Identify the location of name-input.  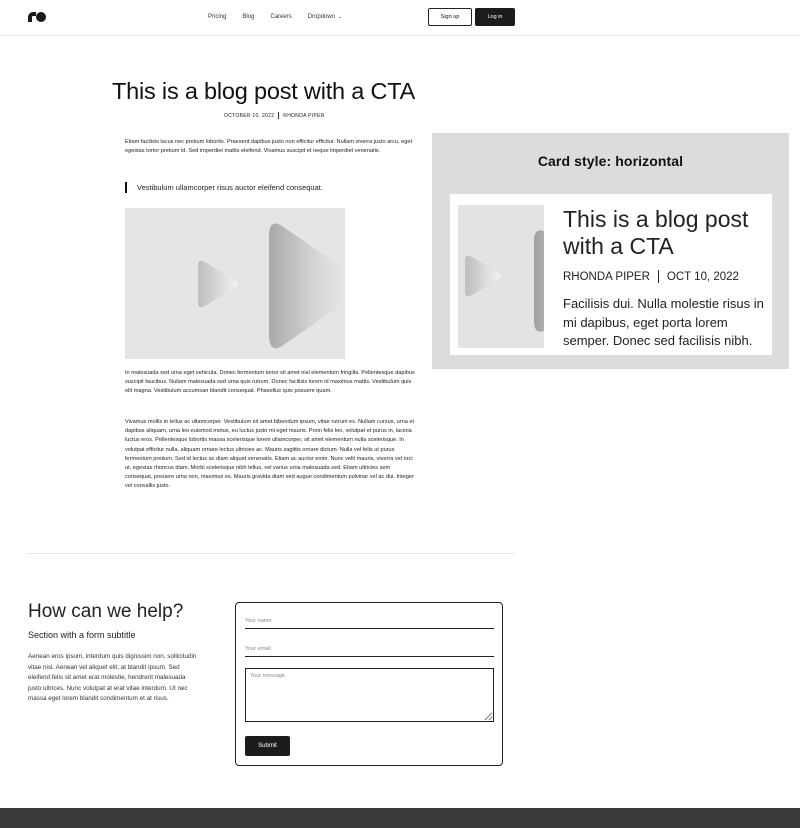
(369, 621).